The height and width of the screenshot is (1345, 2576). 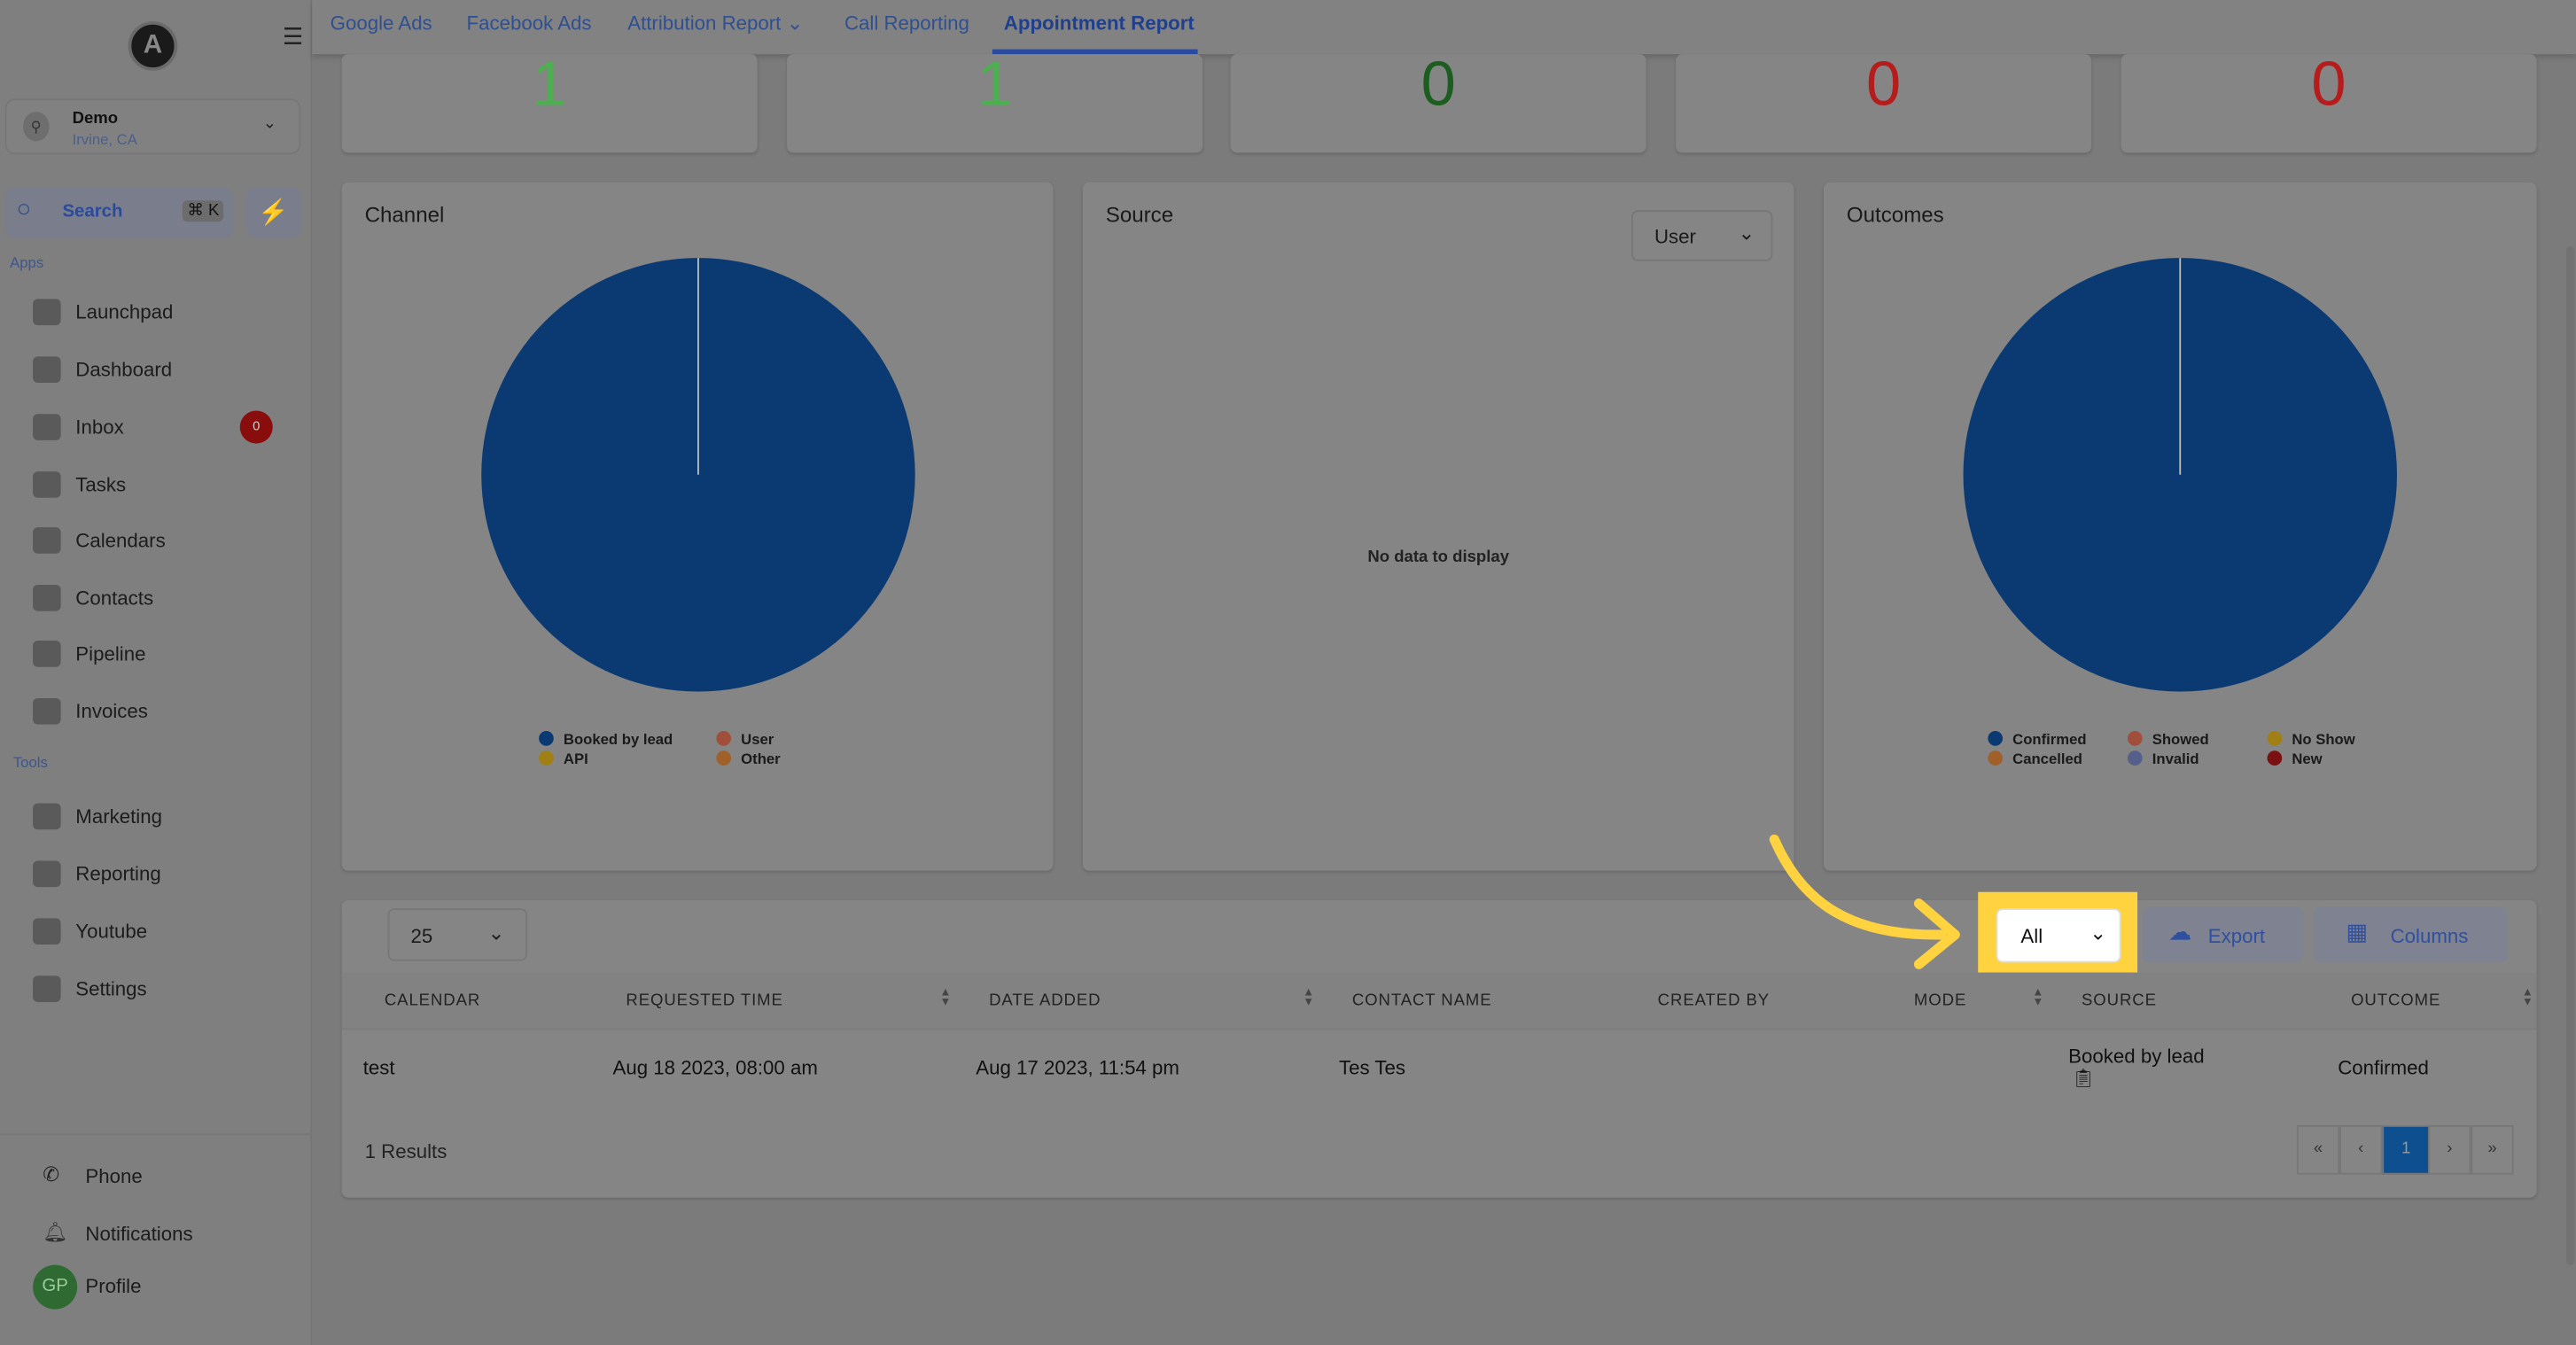 What do you see at coordinates (153, 46) in the screenshot?
I see `app-logo: A` at bounding box center [153, 46].